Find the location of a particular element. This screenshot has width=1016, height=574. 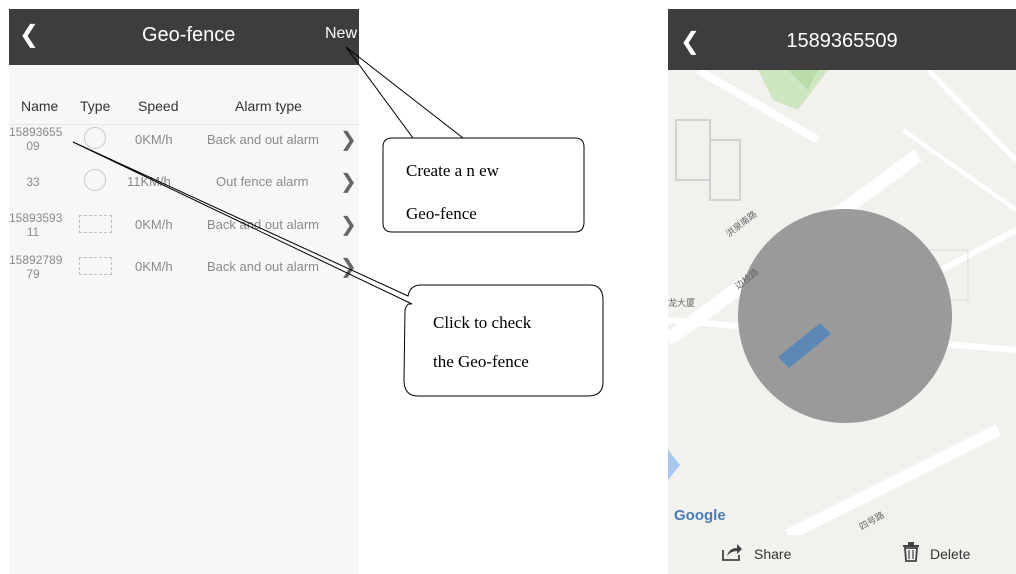

device-title: 1589365509 is located at coordinates (842, 41).